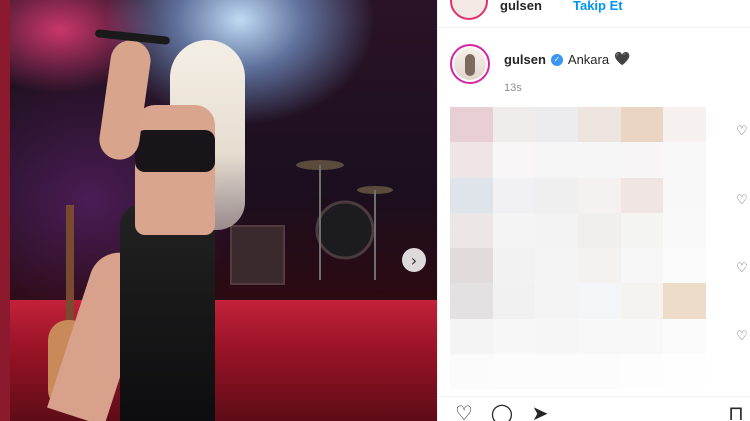 This screenshot has height=421, width=750. Describe the element at coordinates (594, 408) in the screenshot. I see `action-bar: ♡ ◯ ➤ ⊓` at that location.